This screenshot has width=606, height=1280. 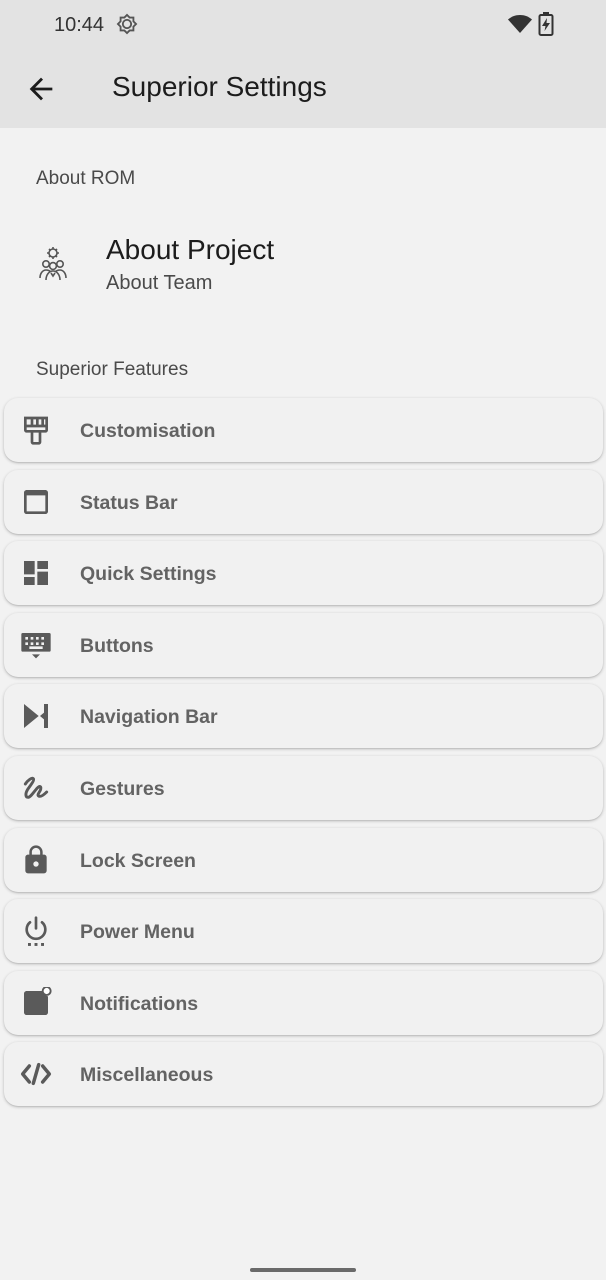 I want to click on feature-buttons: Buttons, so click(x=303, y=644).